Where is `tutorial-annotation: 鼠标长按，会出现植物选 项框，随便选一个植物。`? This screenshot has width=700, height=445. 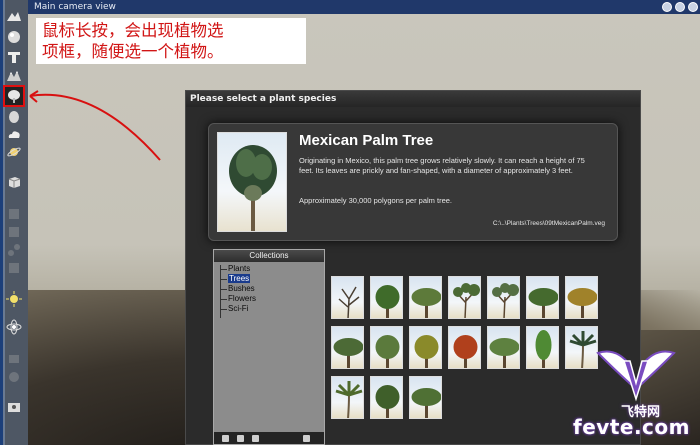
tutorial-annotation: 鼠标长按，会出现植物选 项框，随便选一个植物。 is located at coordinates (171, 41).